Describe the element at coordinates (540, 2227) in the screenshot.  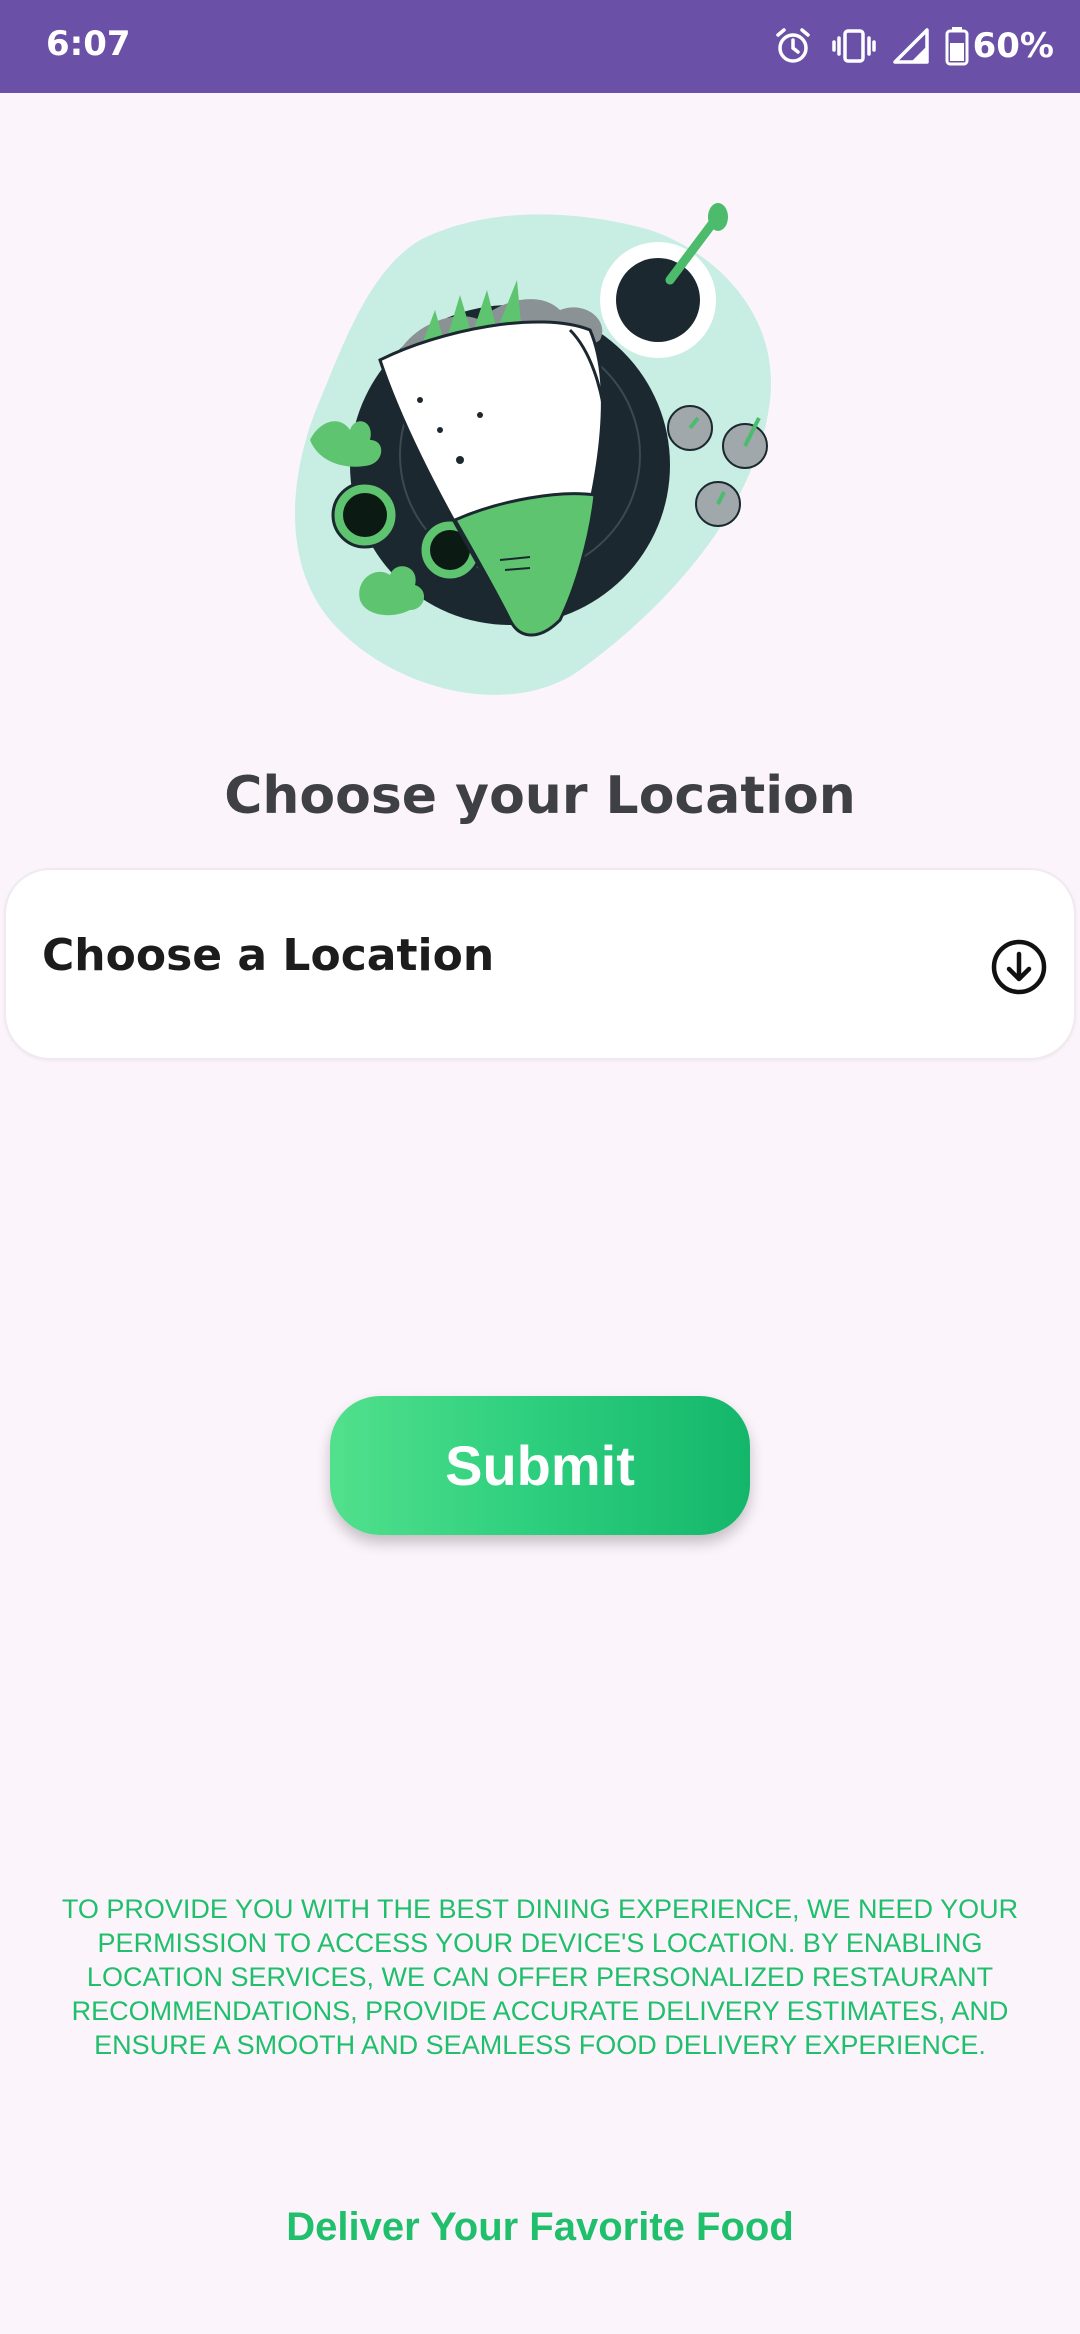
I see `footer-tagline: Deliver Your Favorite Food` at that location.